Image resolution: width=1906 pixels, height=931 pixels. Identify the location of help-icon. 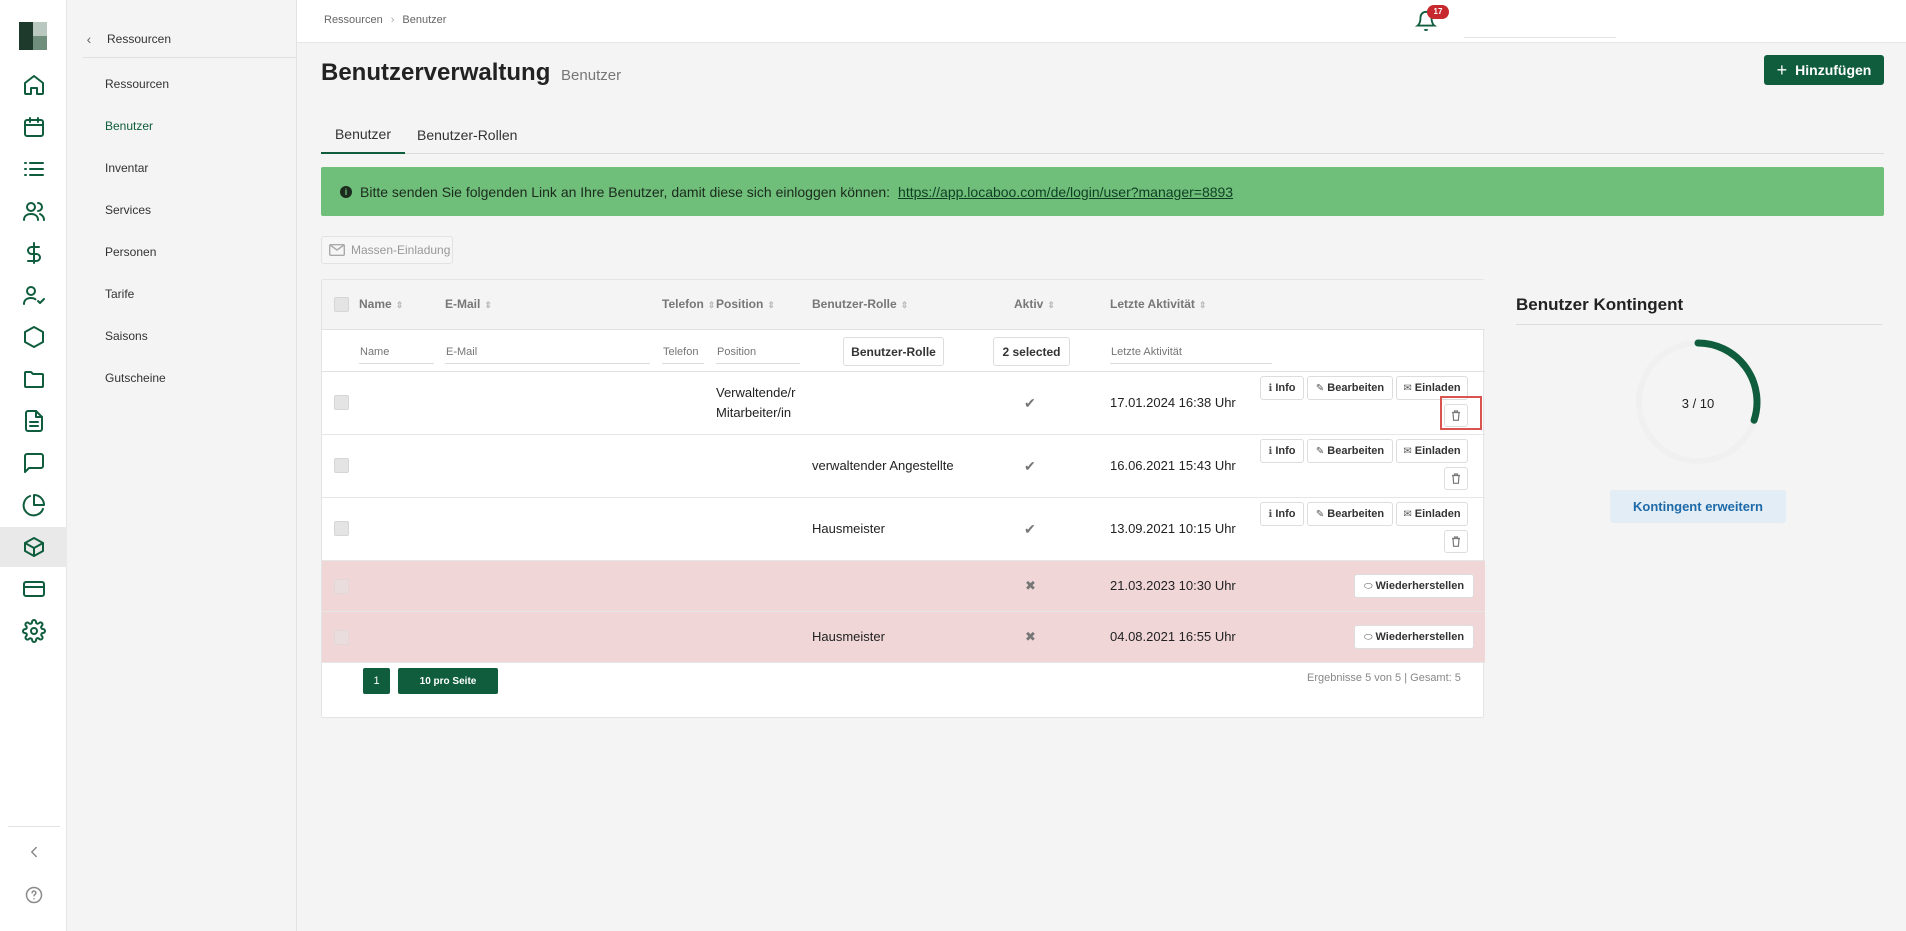
(33, 895).